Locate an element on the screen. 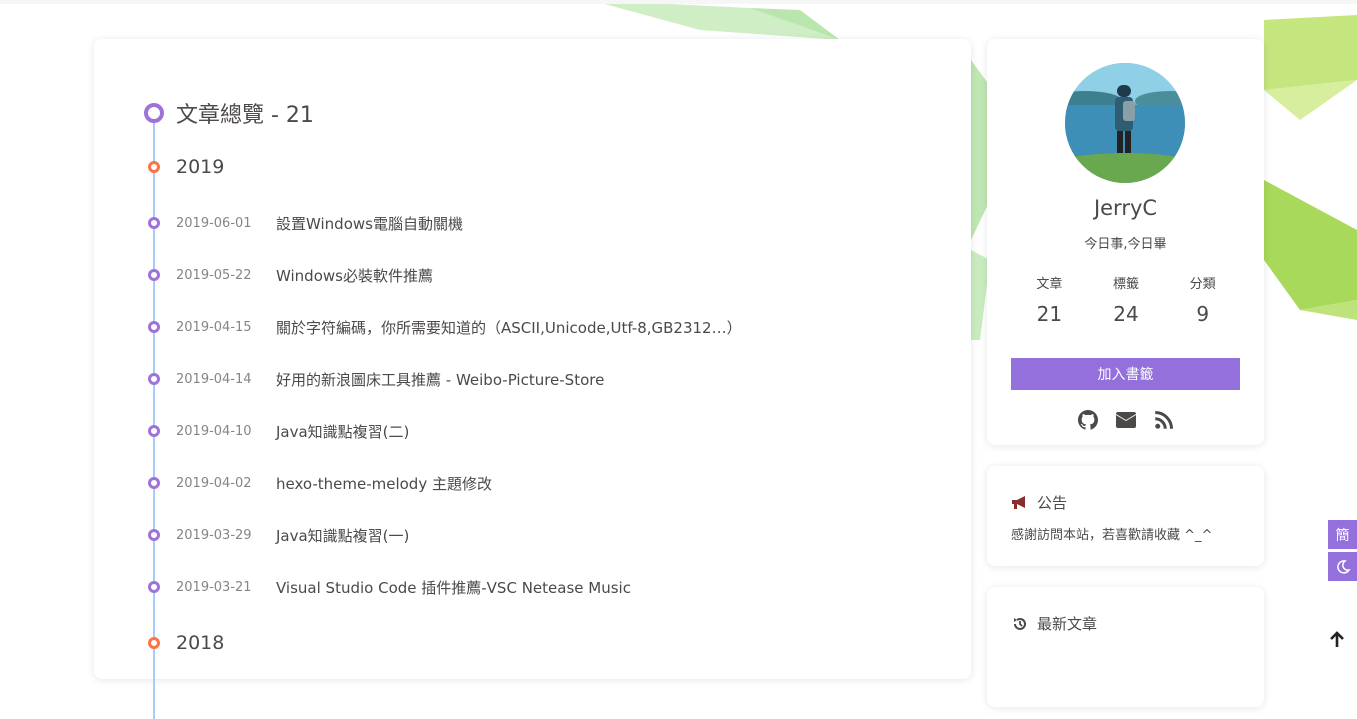 This screenshot has height=719, width=1357. author-name: JerryC is located at coordinates (1125, 208).